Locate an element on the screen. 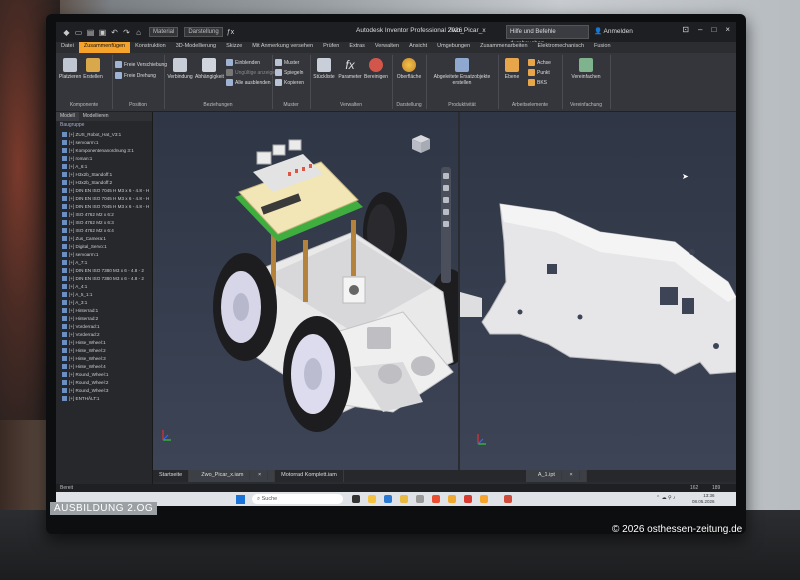  undo-icon: ↶ is located at coordinates (114, 32).